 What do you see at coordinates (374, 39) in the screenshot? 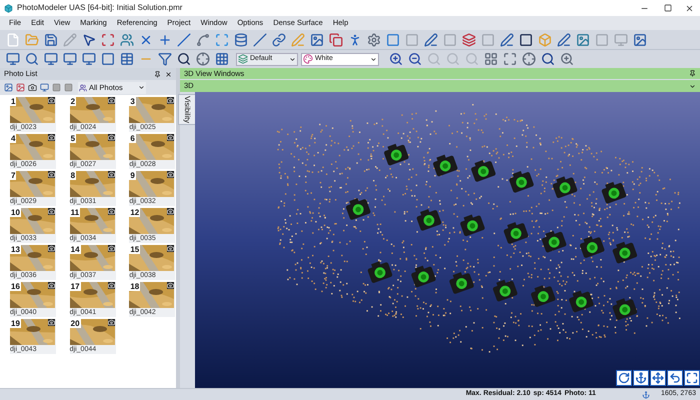
I see `settings-button` at bounding box center [374, 39].